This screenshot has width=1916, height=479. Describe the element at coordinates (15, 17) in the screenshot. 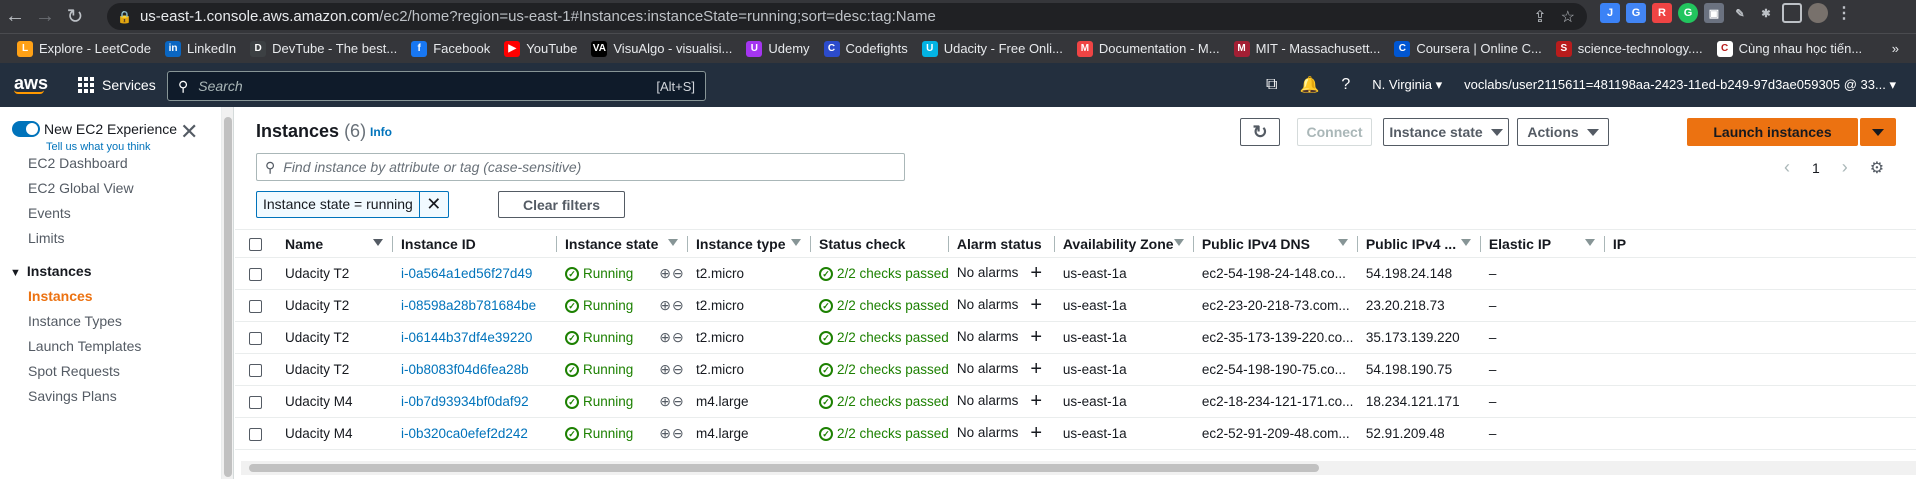

I see `back-icon: ←` at that location.